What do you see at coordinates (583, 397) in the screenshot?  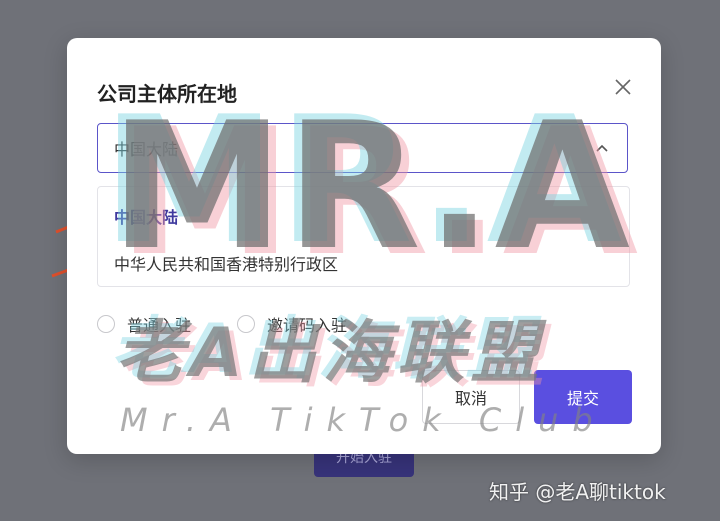 I see `submit-button: 提交` at bounding box center [583, 397].